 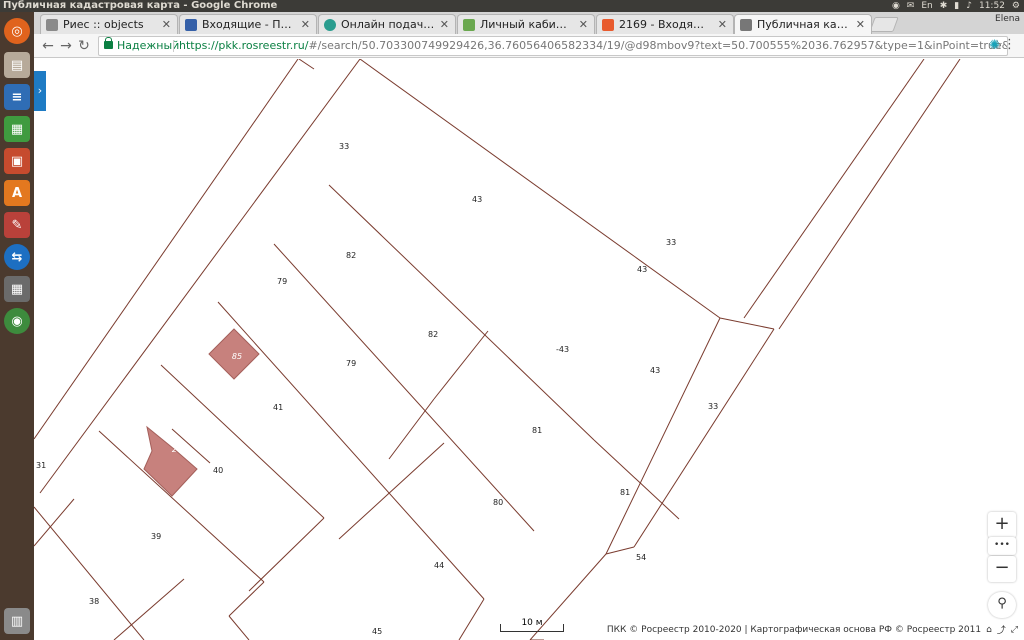 I want to click on tab-label: Входящие - Почта, so click(x=249, y=24).